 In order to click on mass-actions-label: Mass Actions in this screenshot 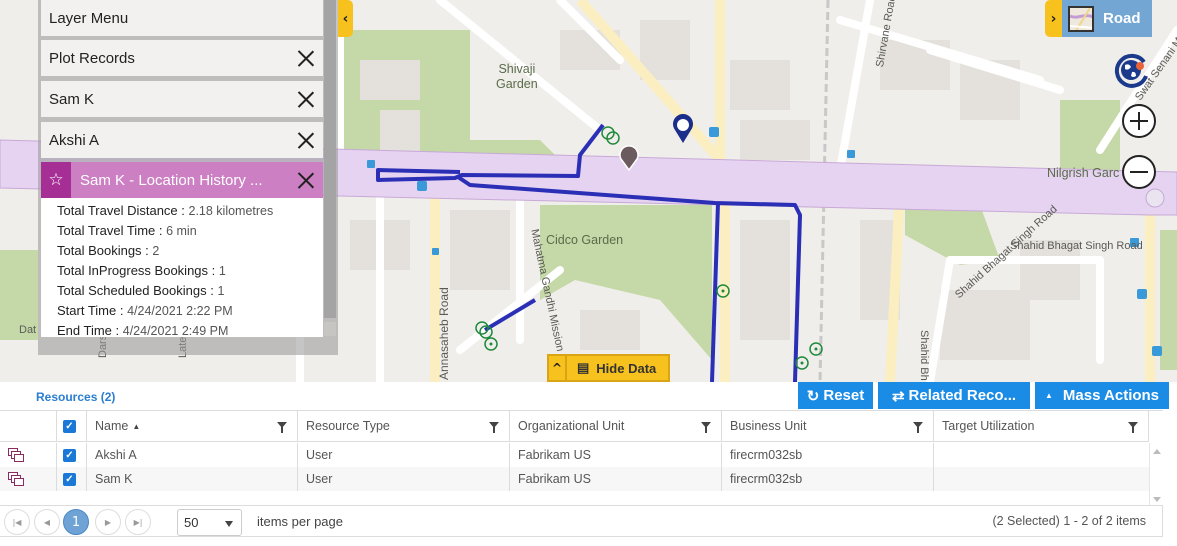, I will do `click(1111, 395)`.